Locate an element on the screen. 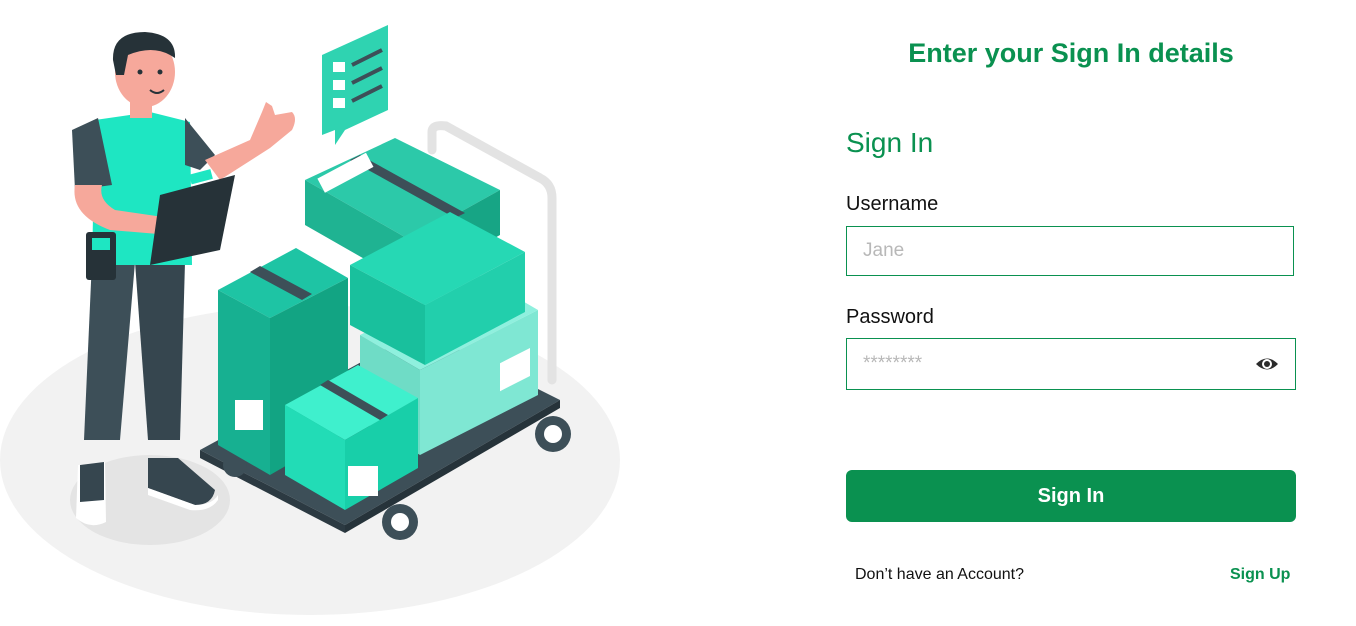  sign-in-button: Sign In is located at coordinates (1071, 496).